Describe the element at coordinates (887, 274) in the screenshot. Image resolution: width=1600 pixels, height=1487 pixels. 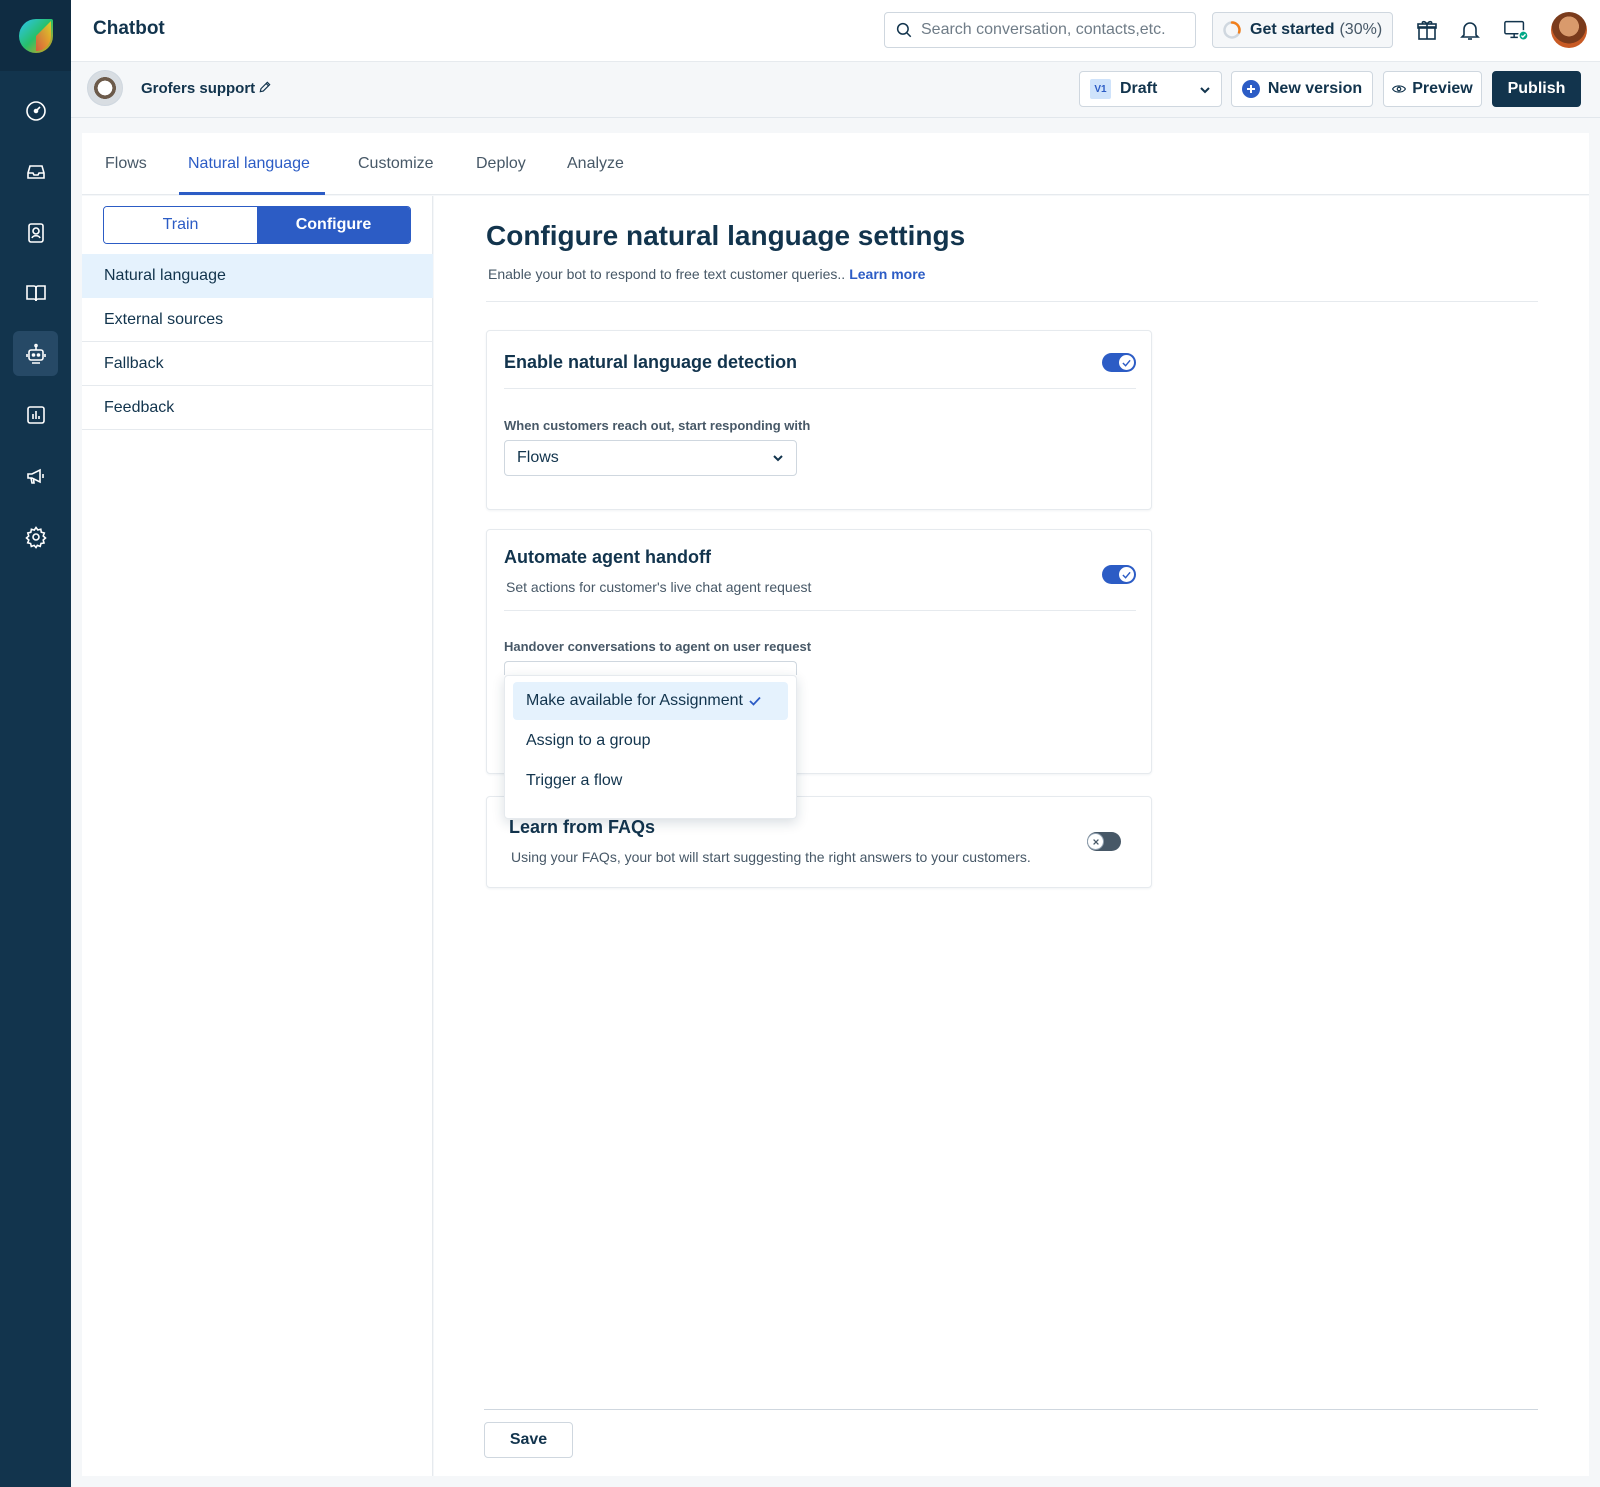
I see `learn-more-link: Learn more` at that location.